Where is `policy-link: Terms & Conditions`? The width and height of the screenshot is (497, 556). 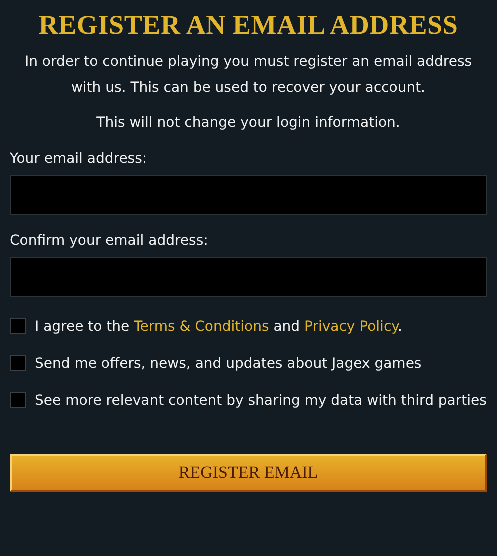
policy-link: Terms & Conditions is located at coordinates (202, 327).